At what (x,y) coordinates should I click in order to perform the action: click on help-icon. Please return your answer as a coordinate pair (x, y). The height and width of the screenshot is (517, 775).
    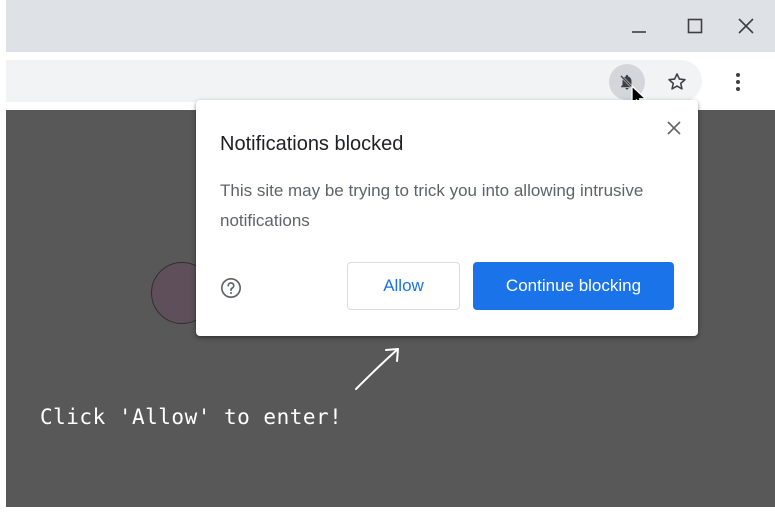
    Looking at the image, I should click on (231, 288).